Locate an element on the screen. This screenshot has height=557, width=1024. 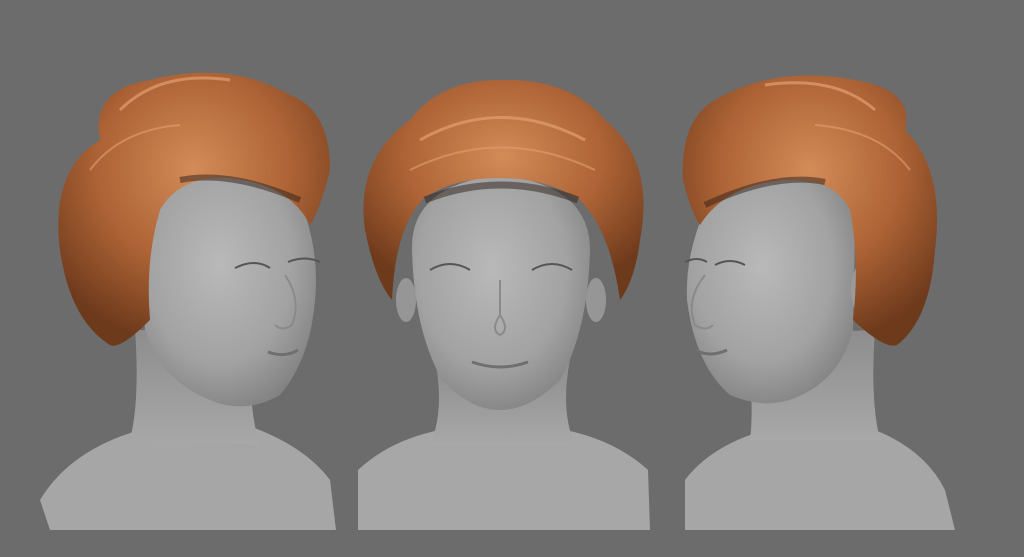
shoulders is located at coordinates (820, 477).